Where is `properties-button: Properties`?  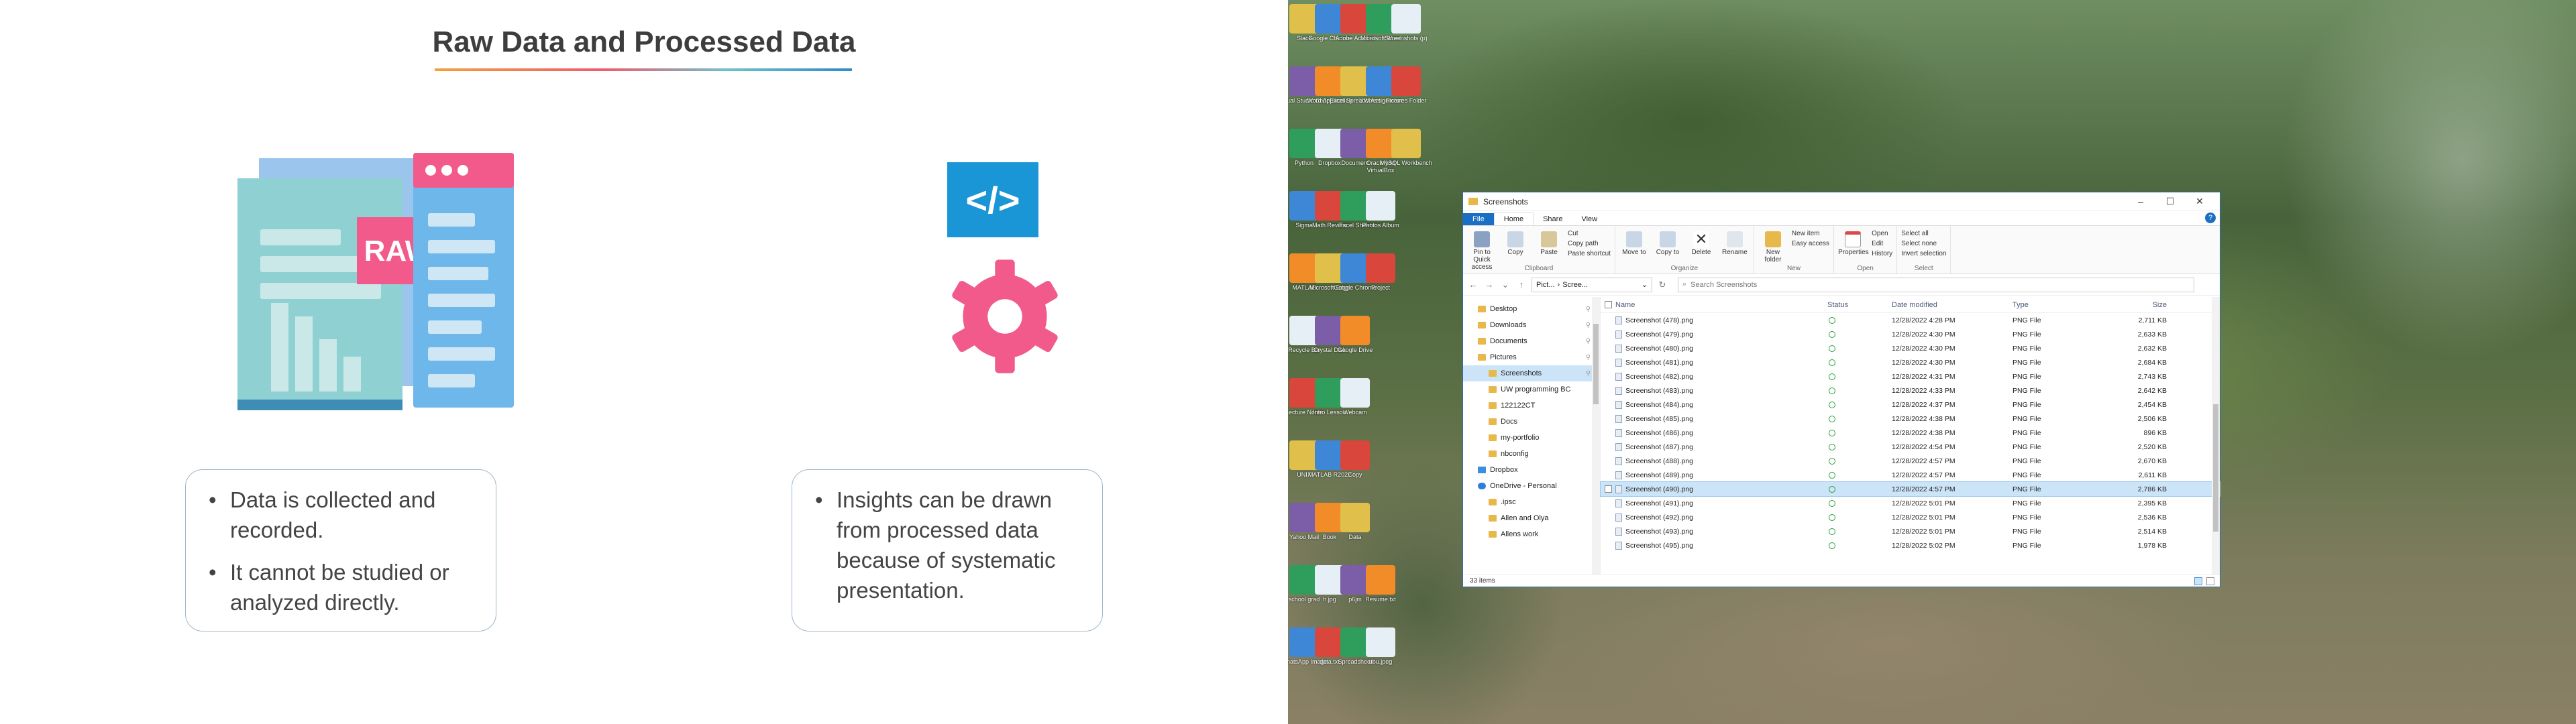
properties-button: Properties is located at coordinates (1853, 246).